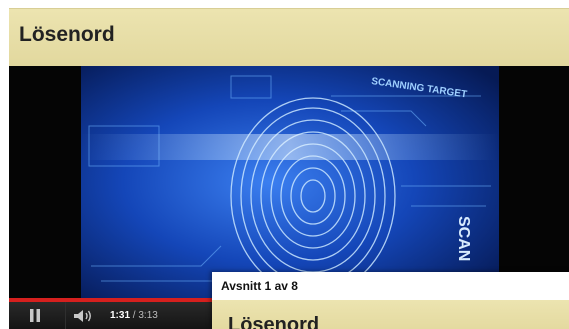 This screenshot has width=569, height=329. I want to click on chapter-card: Lösenord, so click(390, 314).